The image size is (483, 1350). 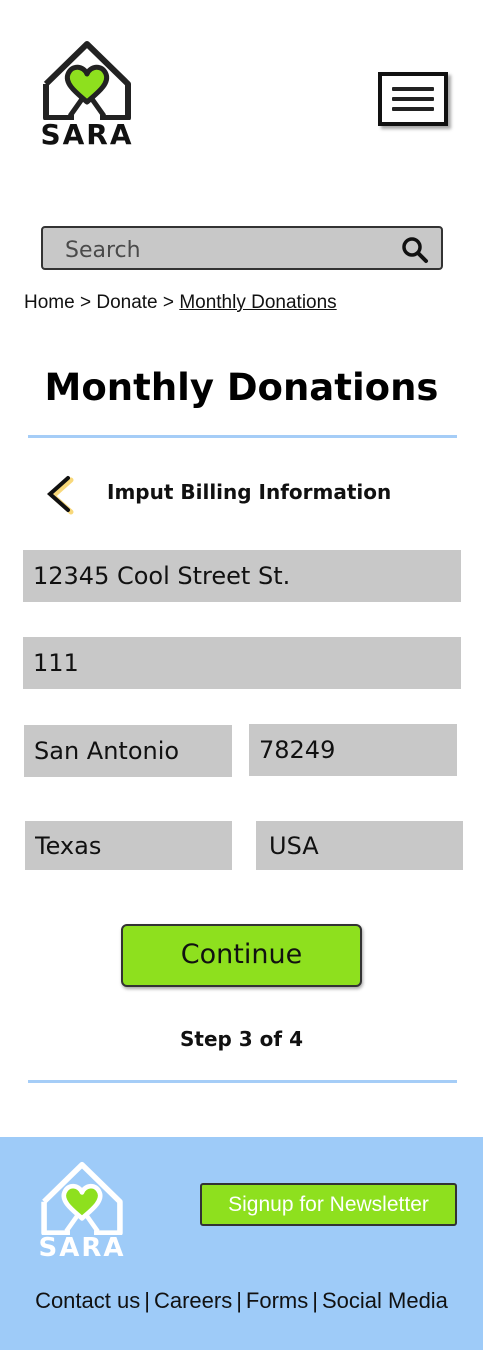 I want to click on breadcrumb-donate: Donate, so click(x=126, y=302).